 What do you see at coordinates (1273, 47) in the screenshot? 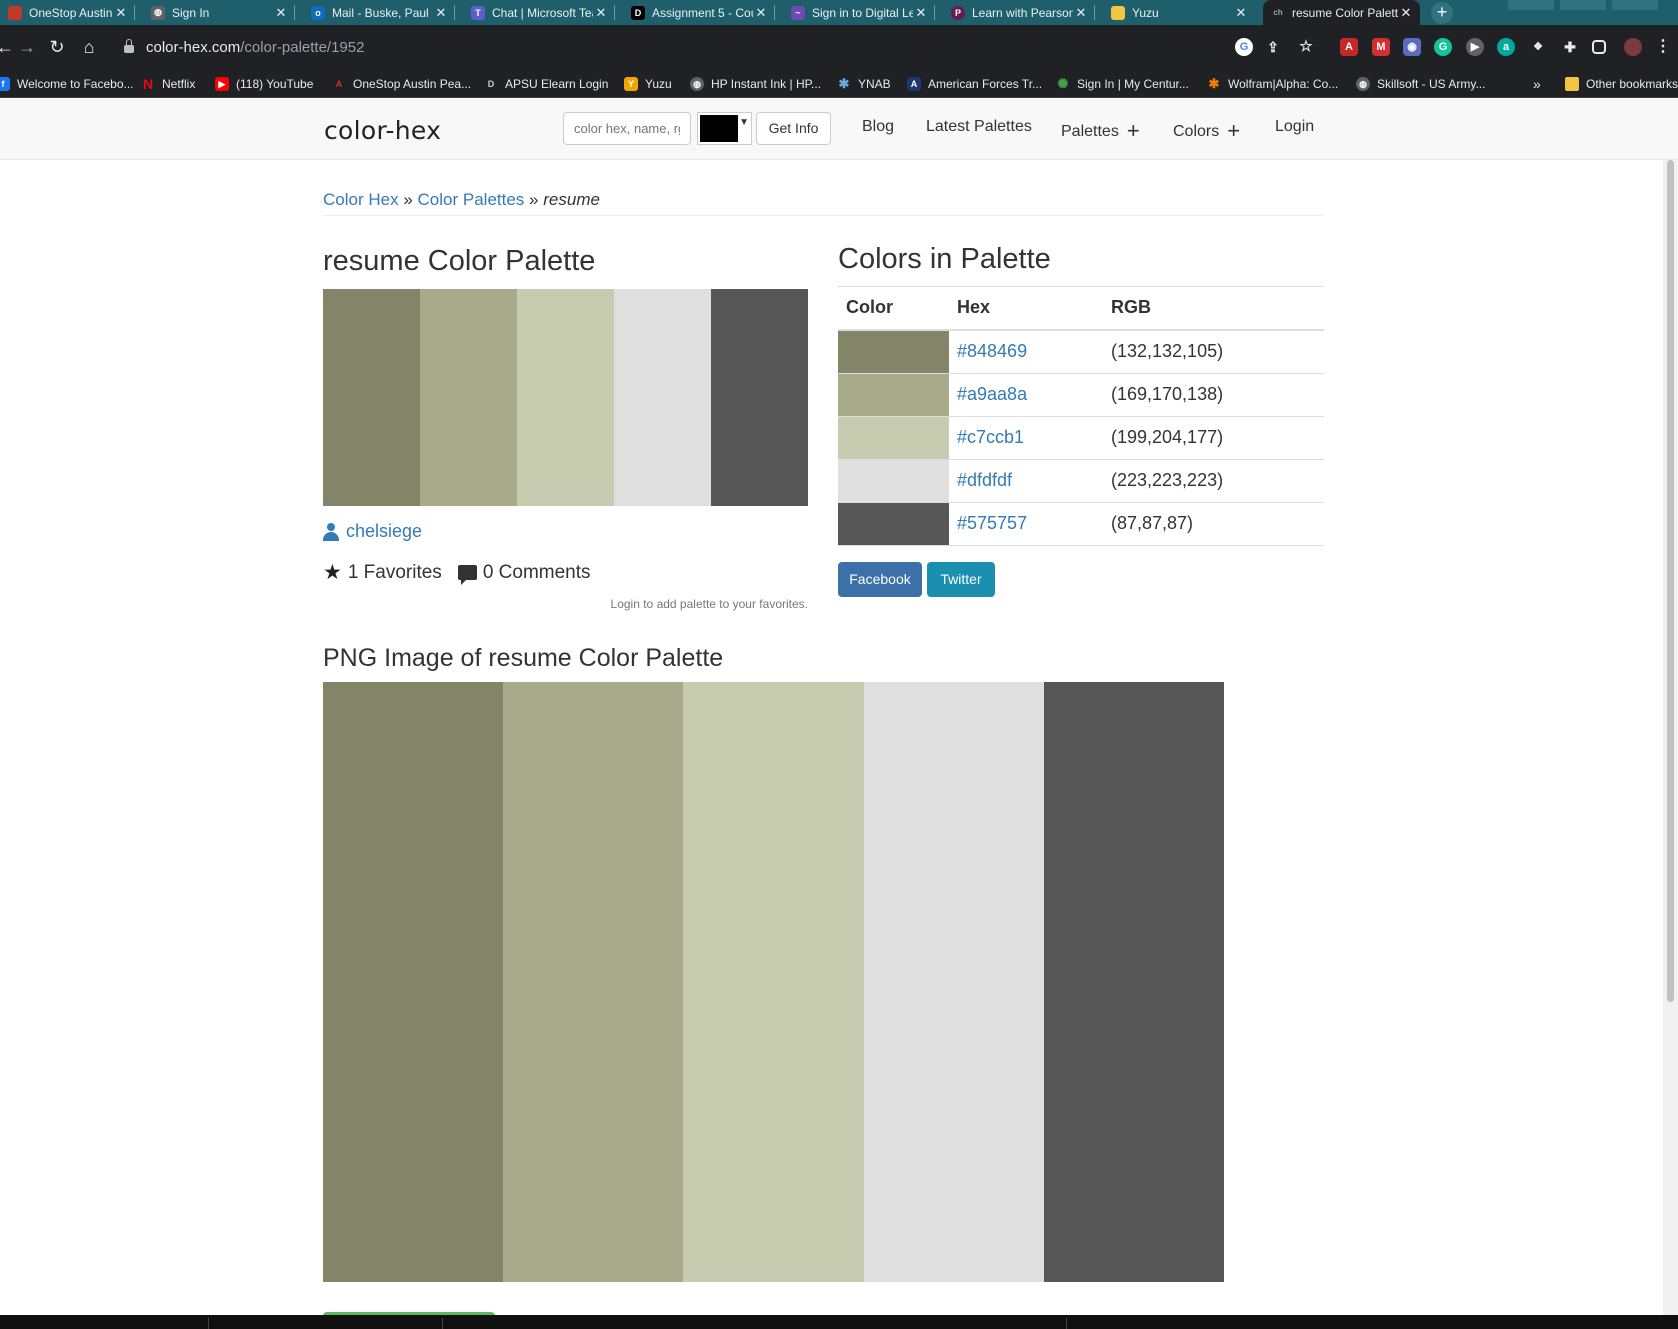
I see `share-icon: ⇪` at bounding box center [1273, 47].